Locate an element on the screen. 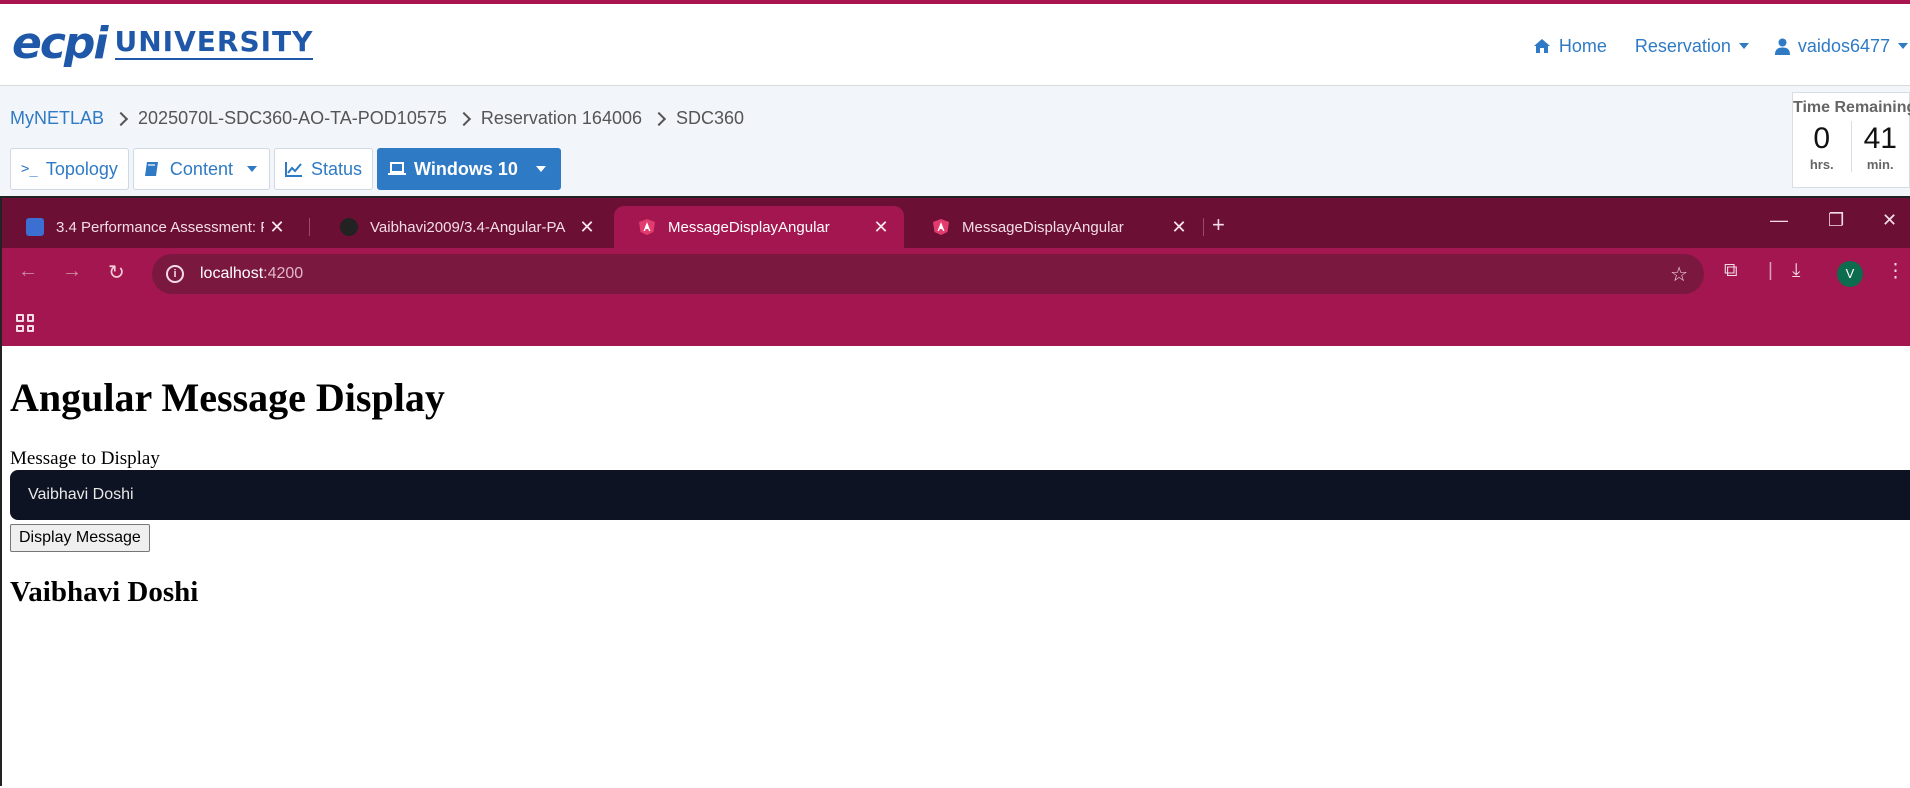 The image size is (1910, 788). bookmark-star-icon: ☆ is located at coordinates (1679, 274).